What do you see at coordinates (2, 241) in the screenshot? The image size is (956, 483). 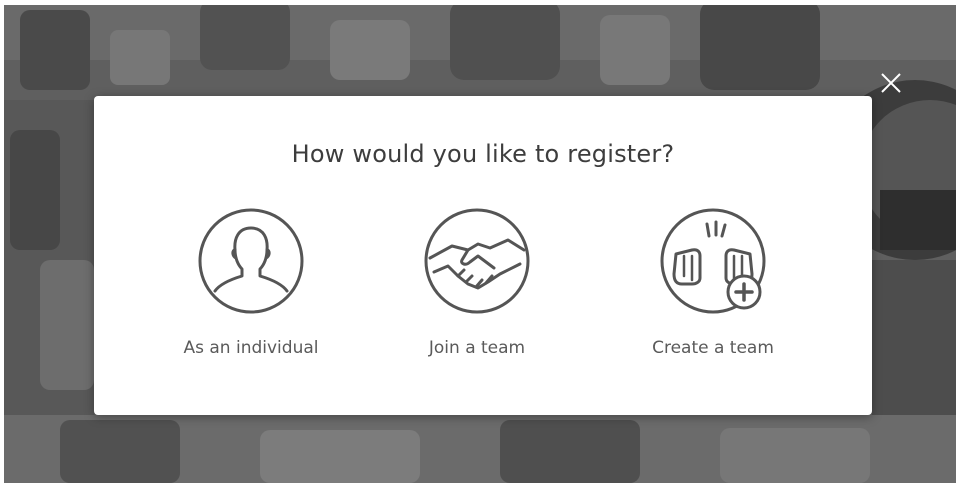 I see `frame-left-edge` at bounding box center [2, 241].